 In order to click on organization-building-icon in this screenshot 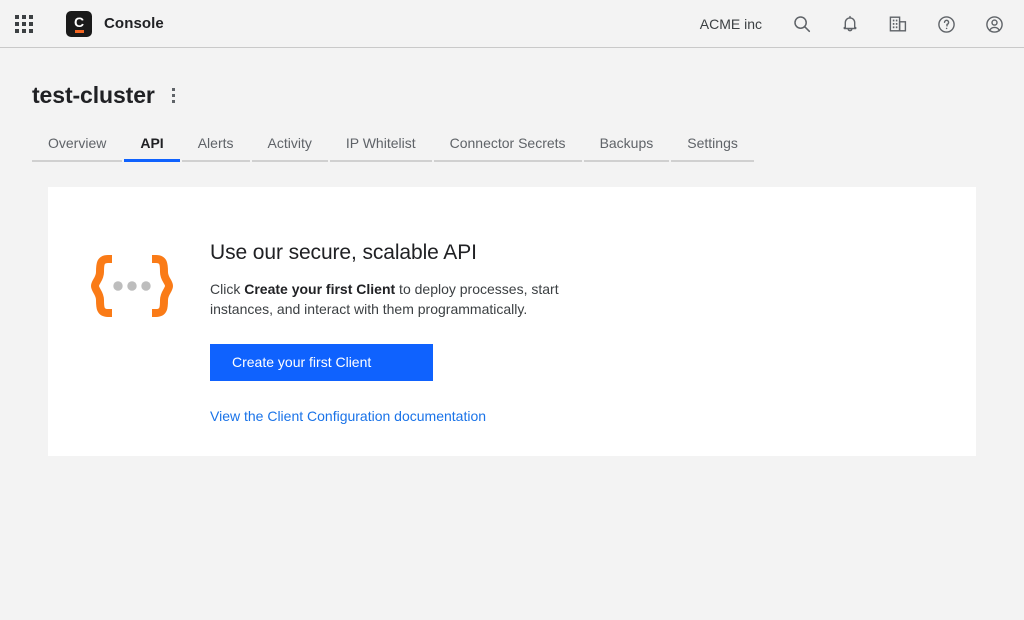, I will do `click(898, 24)`.